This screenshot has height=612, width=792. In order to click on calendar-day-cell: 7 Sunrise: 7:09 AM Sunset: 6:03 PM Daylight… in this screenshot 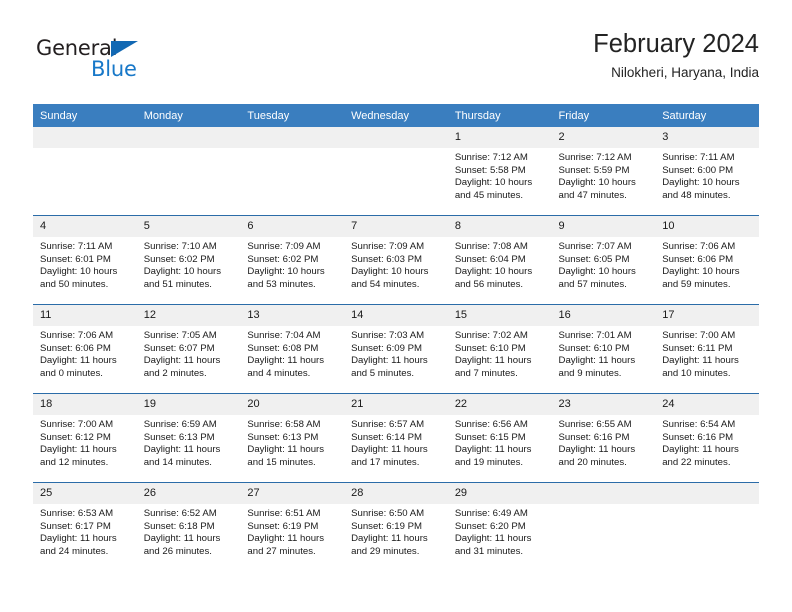, I will do `click(396, 260)`.